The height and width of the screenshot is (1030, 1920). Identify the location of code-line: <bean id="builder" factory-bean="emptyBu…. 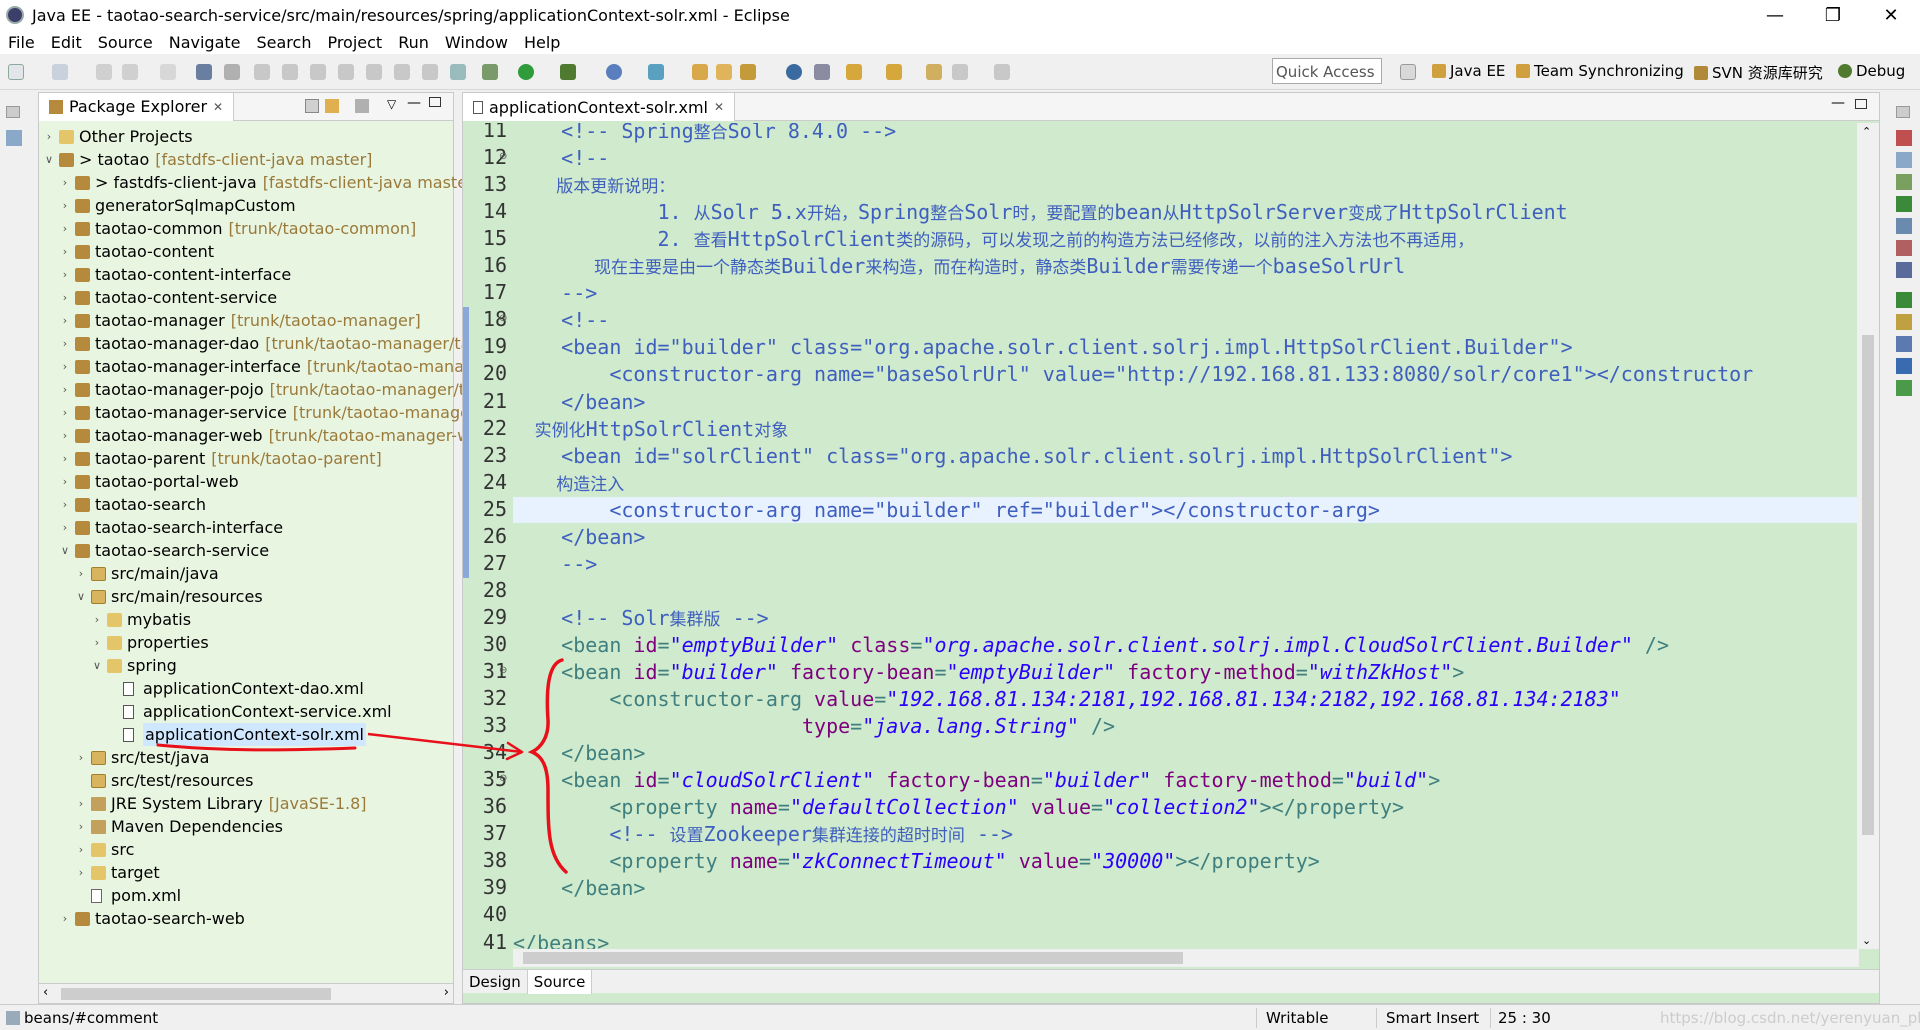
(988, 672).